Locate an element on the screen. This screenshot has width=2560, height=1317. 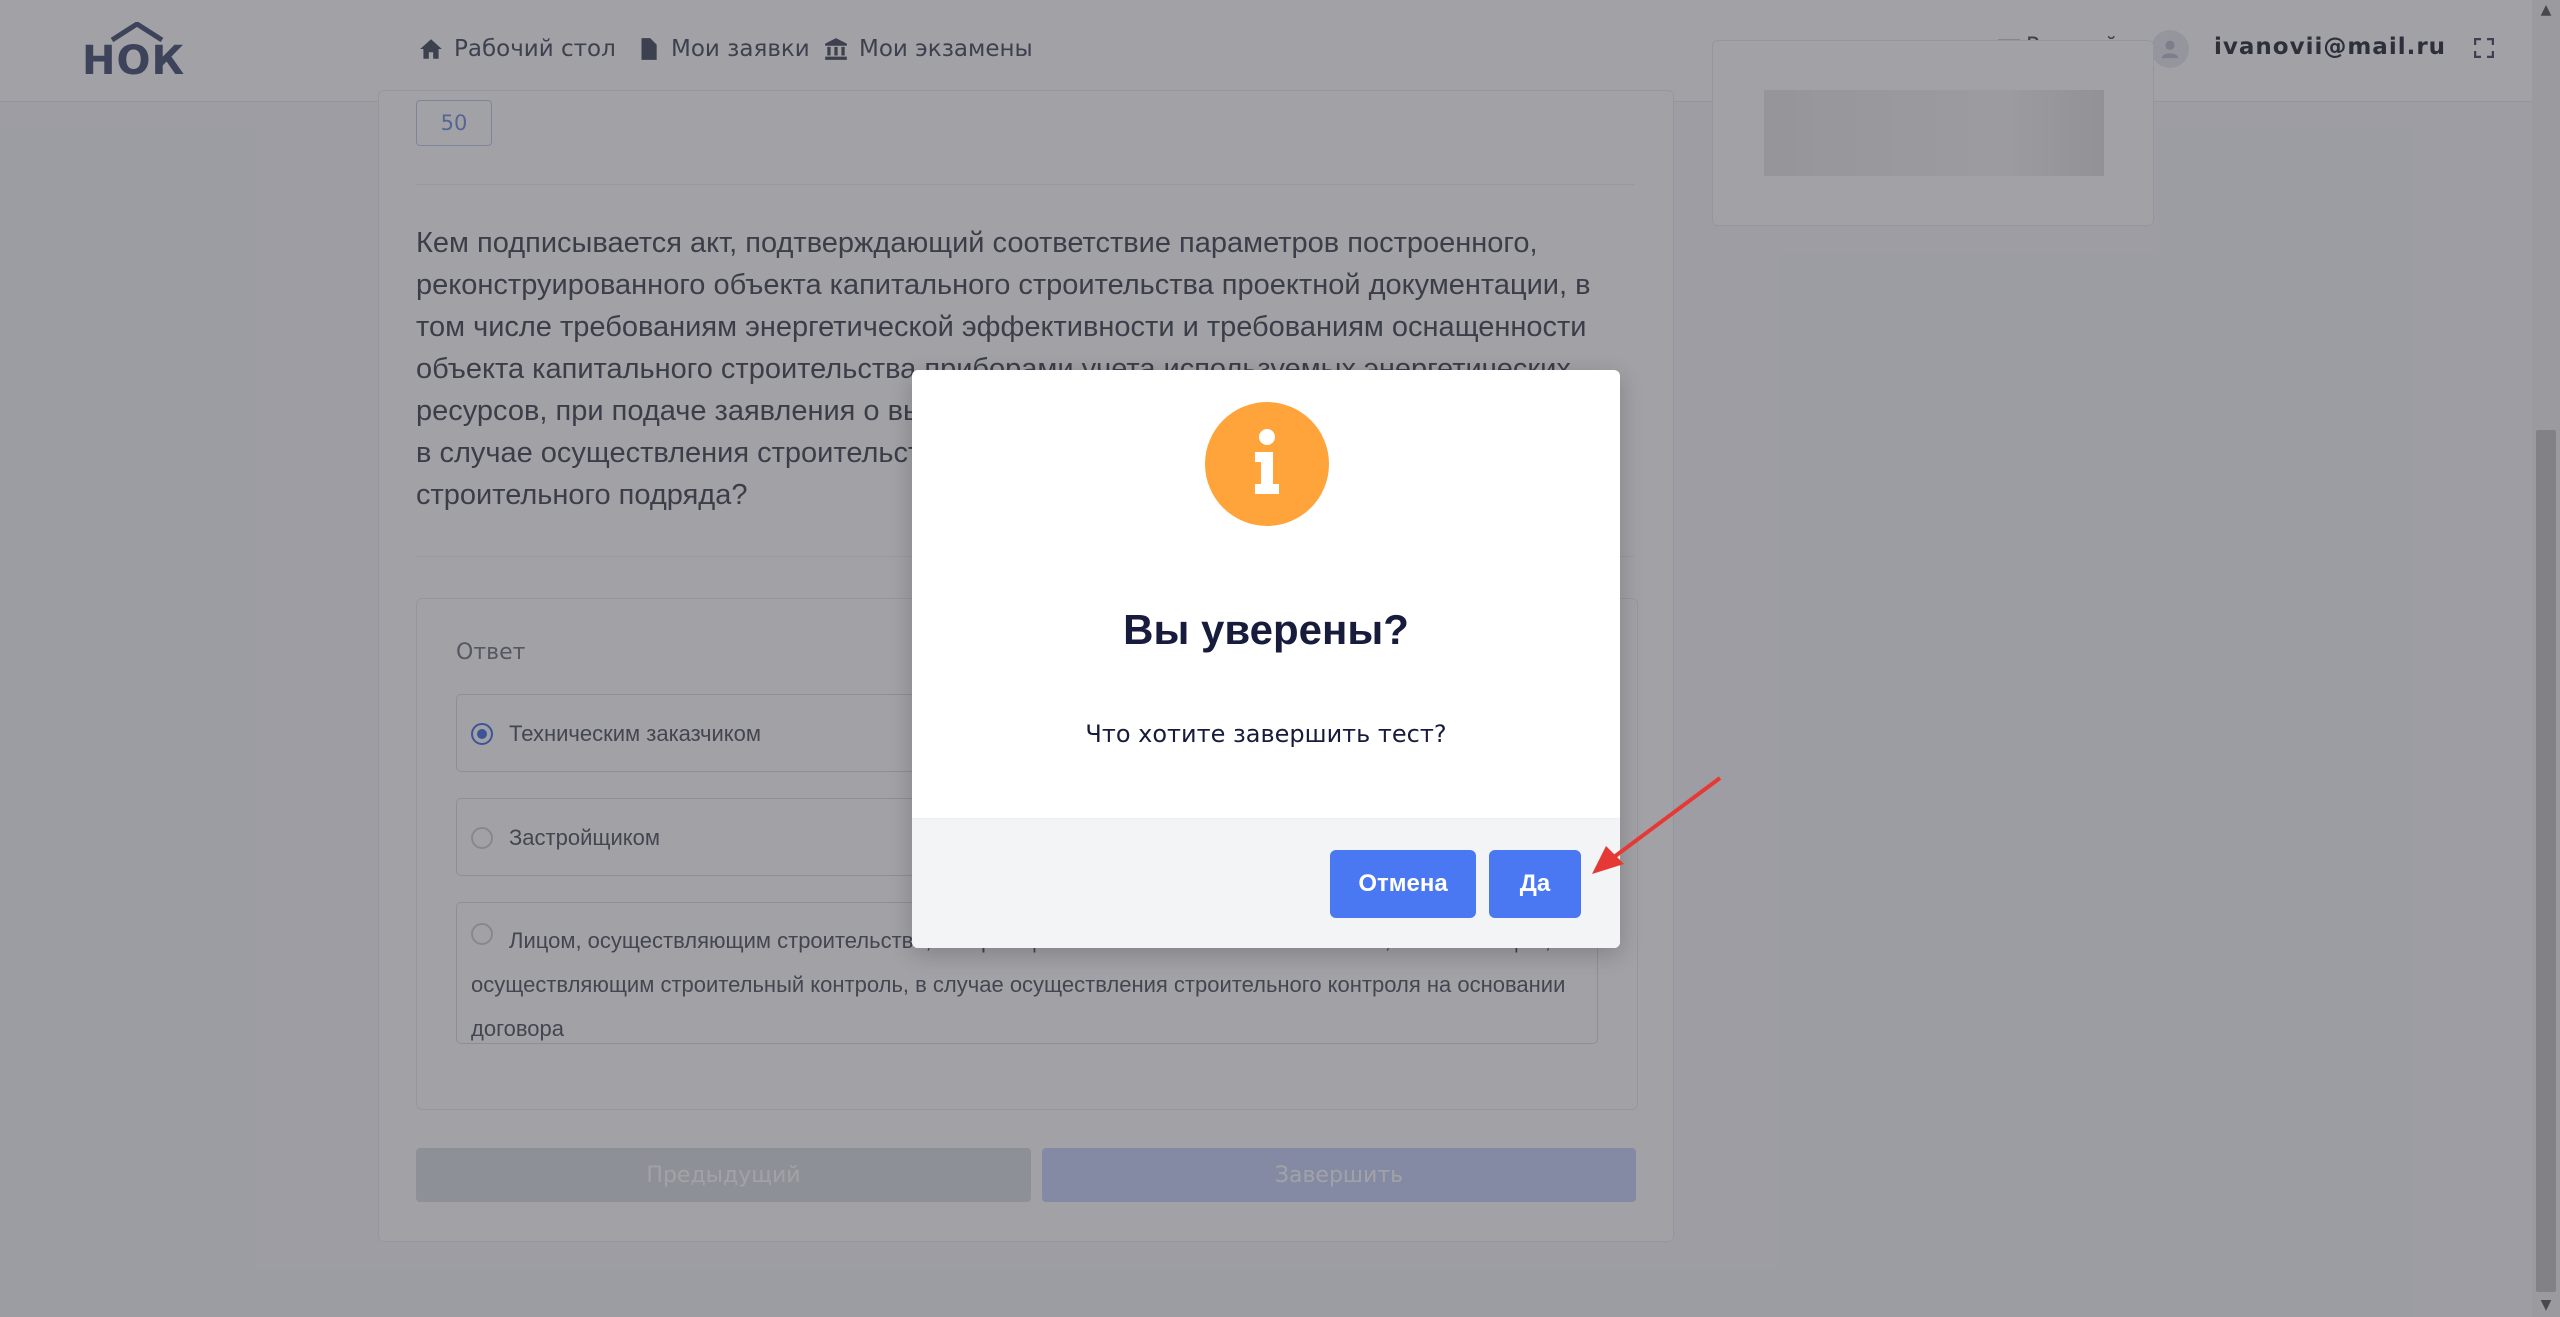
info-icon is located at coordinates (1267, 464).